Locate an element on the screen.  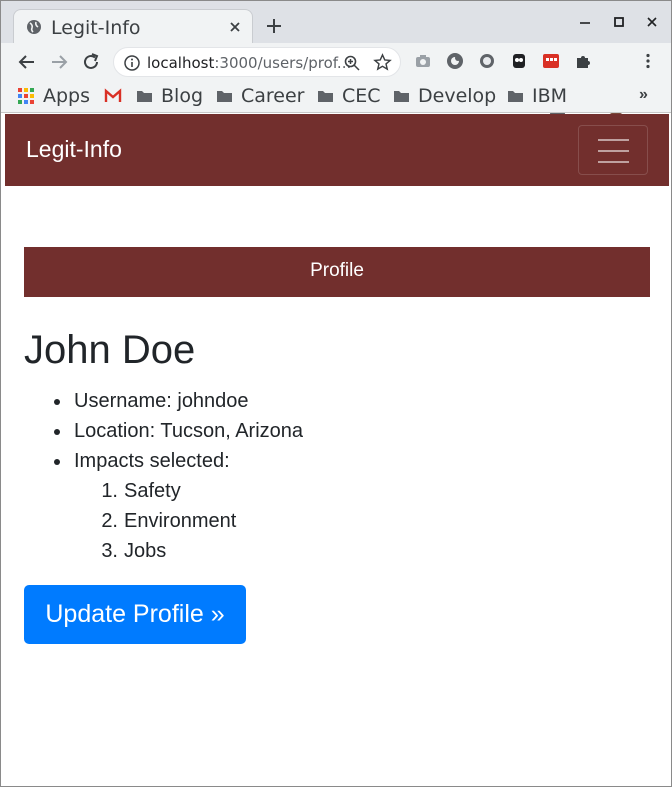
puzzle-icon is located at coordinates (583, 61).